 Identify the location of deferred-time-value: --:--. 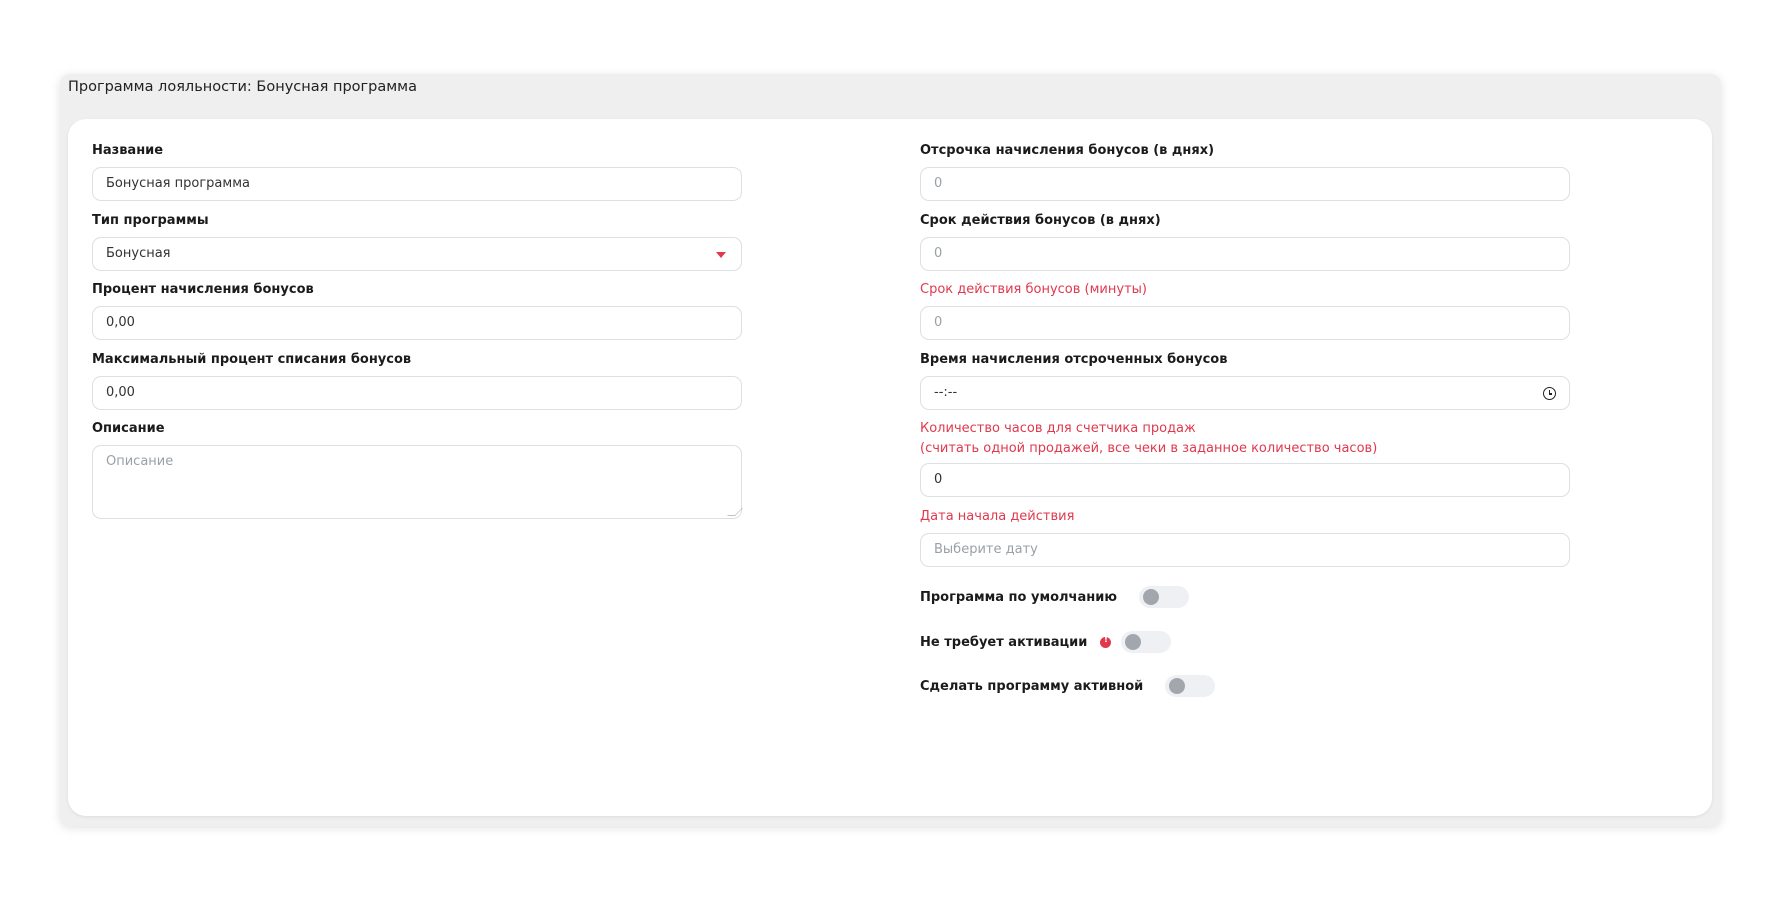
(946, 392).